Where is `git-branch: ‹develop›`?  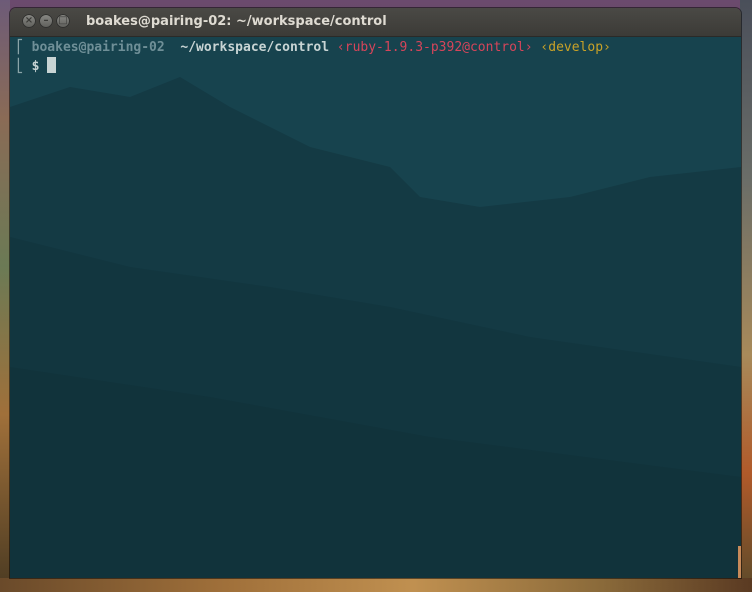
git-branch: ‹develop› is located at coordinates (575, 47).